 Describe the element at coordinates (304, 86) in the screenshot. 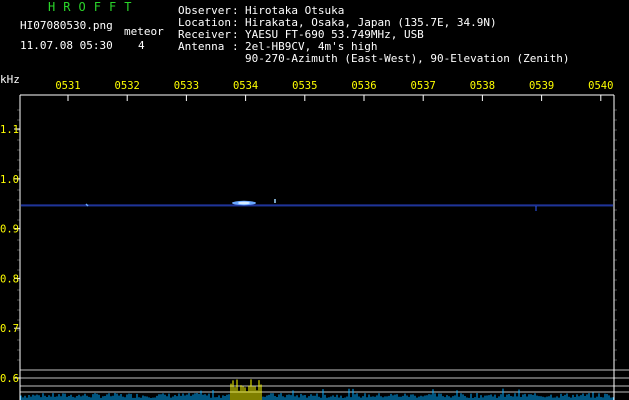

I see `time-tick-label: 0535` at that location.